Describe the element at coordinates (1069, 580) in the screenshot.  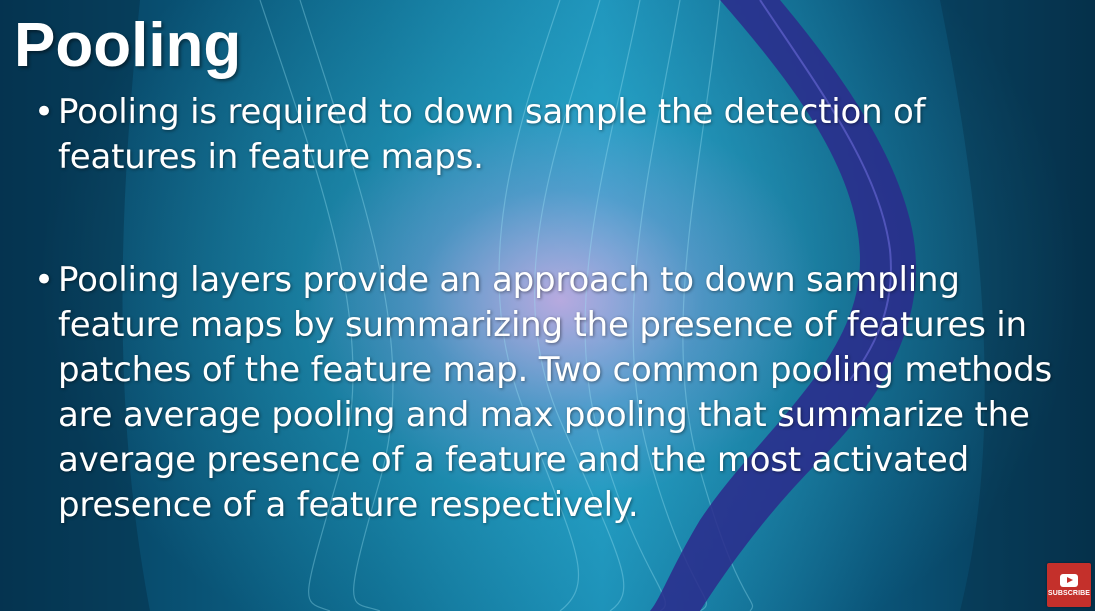
I see `youtube-play-icon` at that location.